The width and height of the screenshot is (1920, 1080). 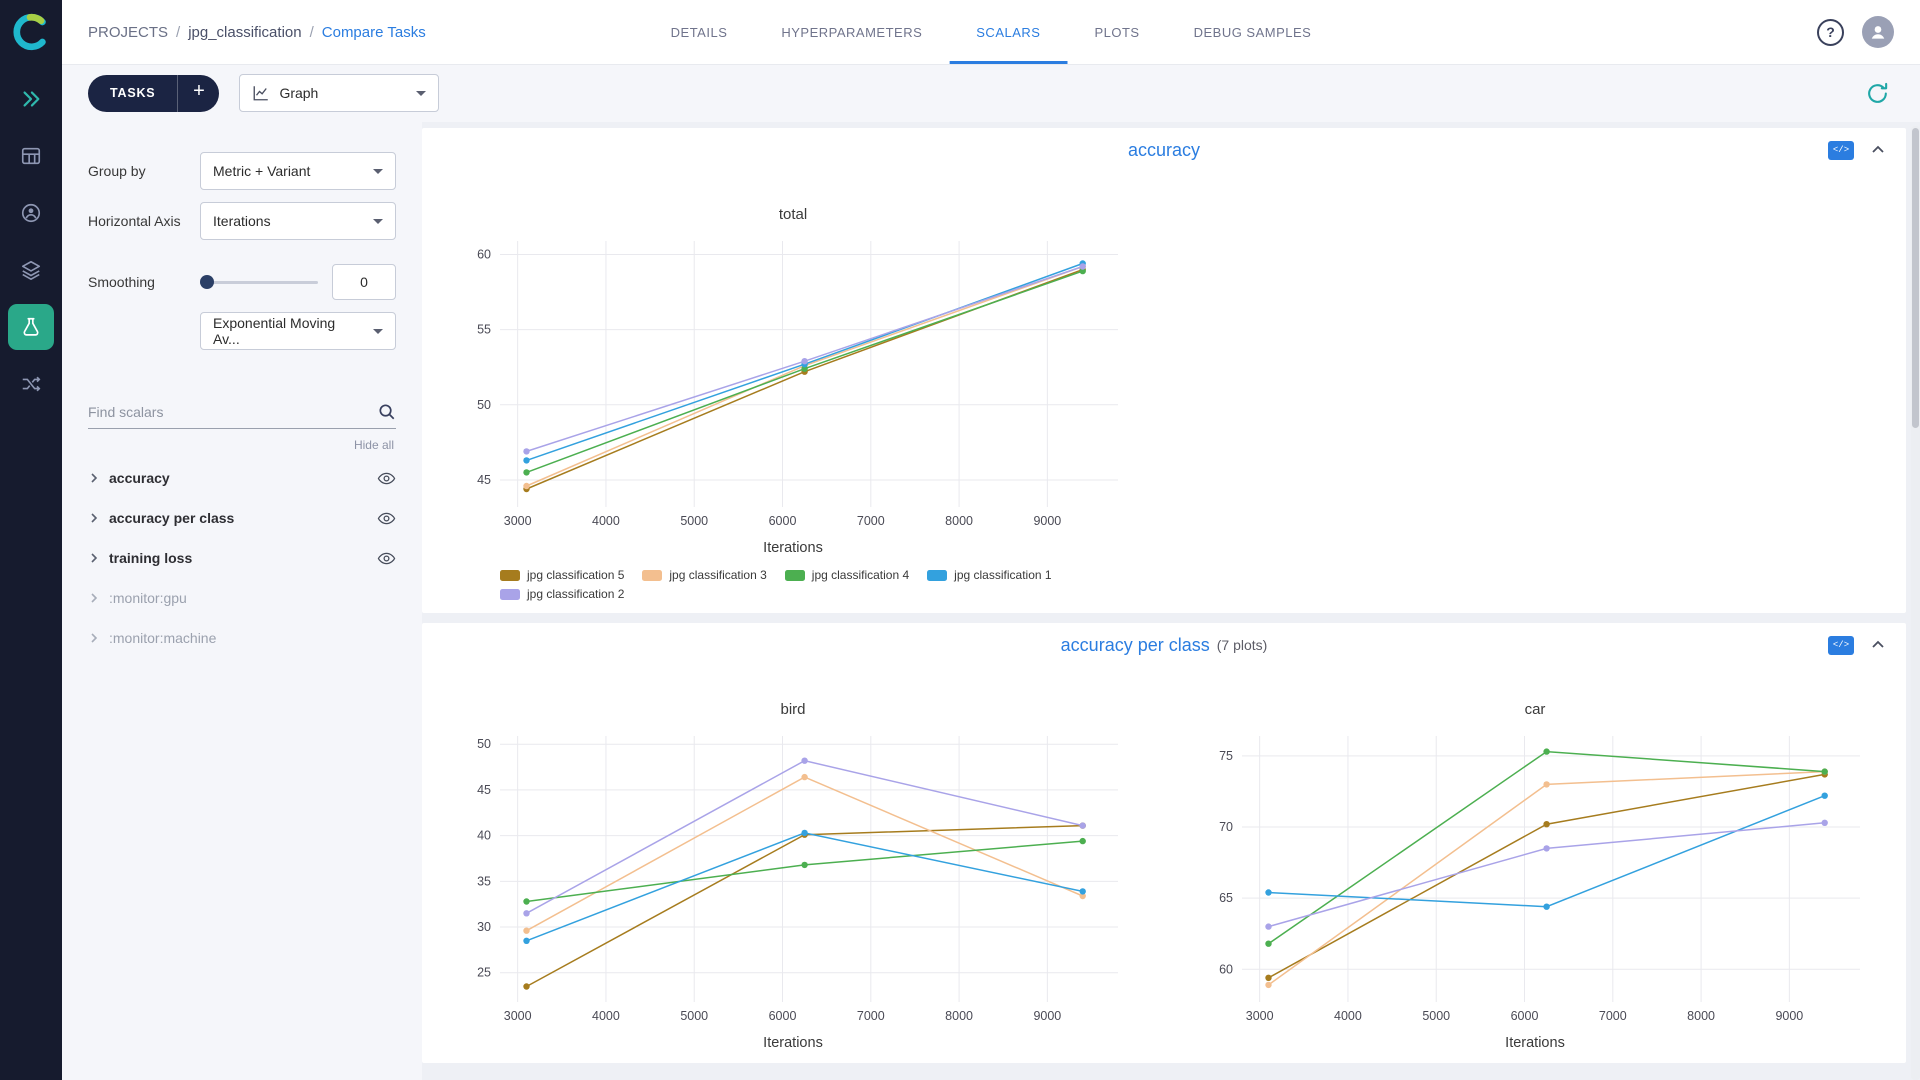 What do you see at coordinates (1164, 149) in the screenshot?
I see `section-title: accuracy` at bounding box center [1164, 149].